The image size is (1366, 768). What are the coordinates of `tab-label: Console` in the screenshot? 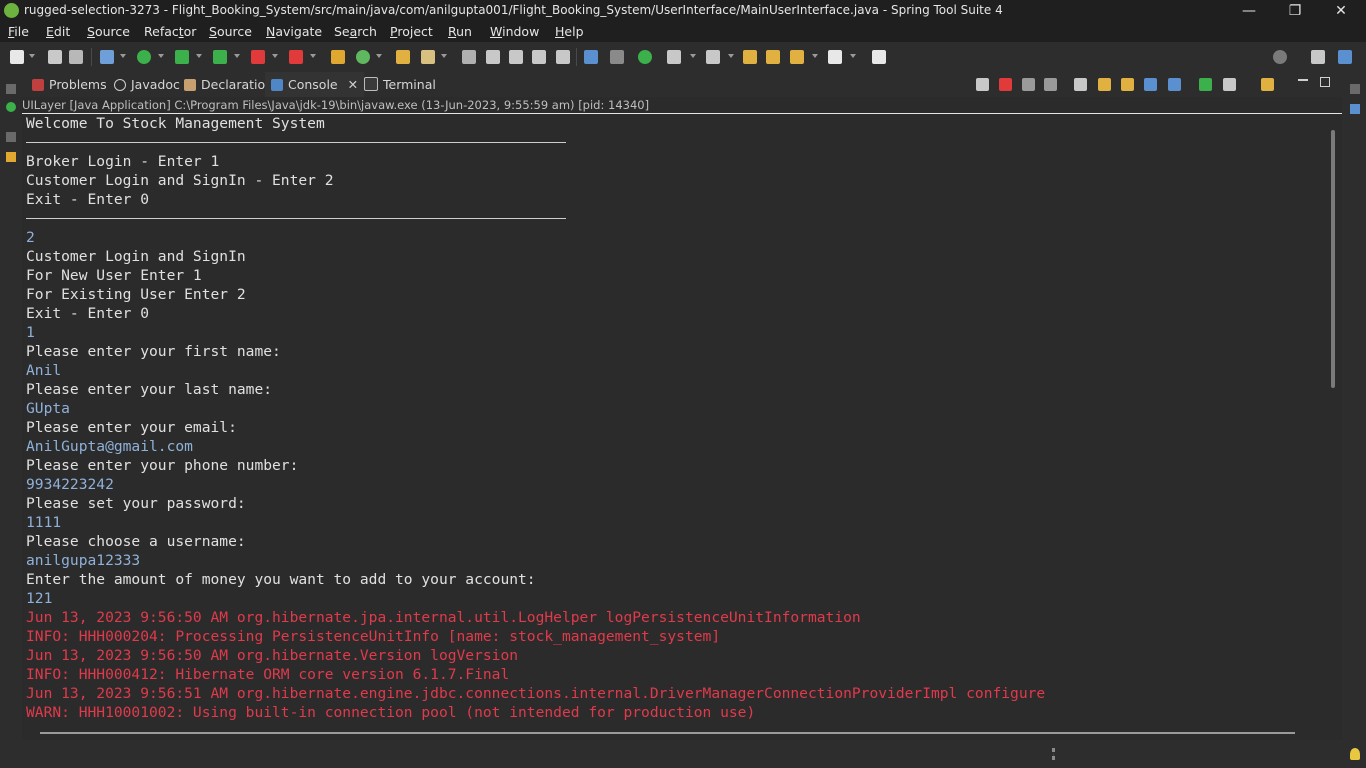 It's located at (313, 84).